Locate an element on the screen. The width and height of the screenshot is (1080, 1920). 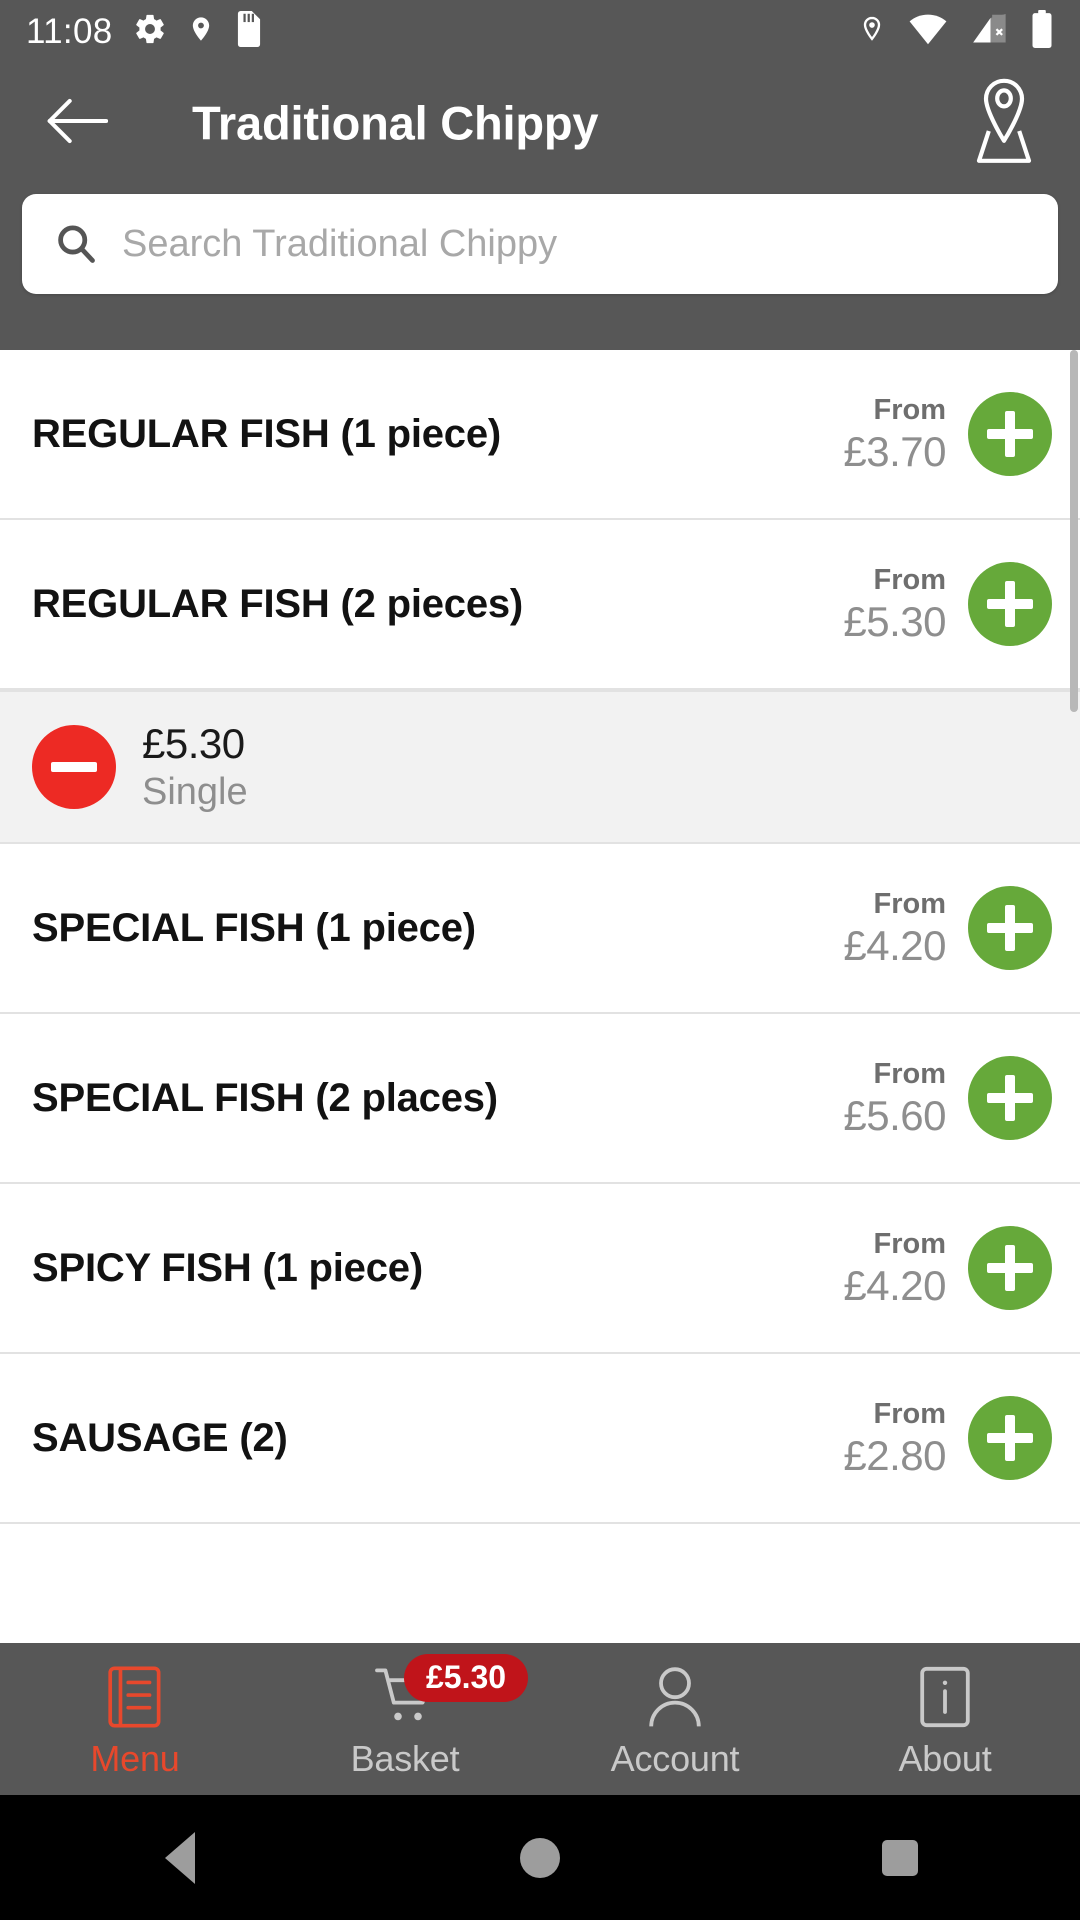
status-bar-right is located at coordinates (956, 31).